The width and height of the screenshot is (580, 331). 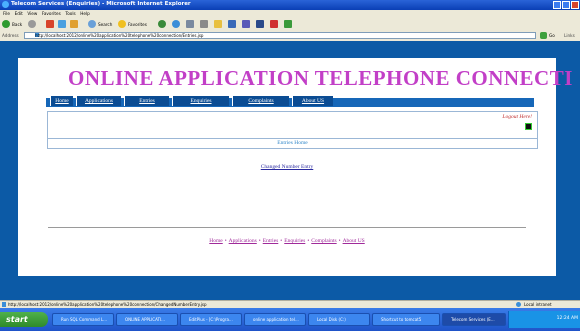 I want to click on search-icon, so click(x=92, y=24).